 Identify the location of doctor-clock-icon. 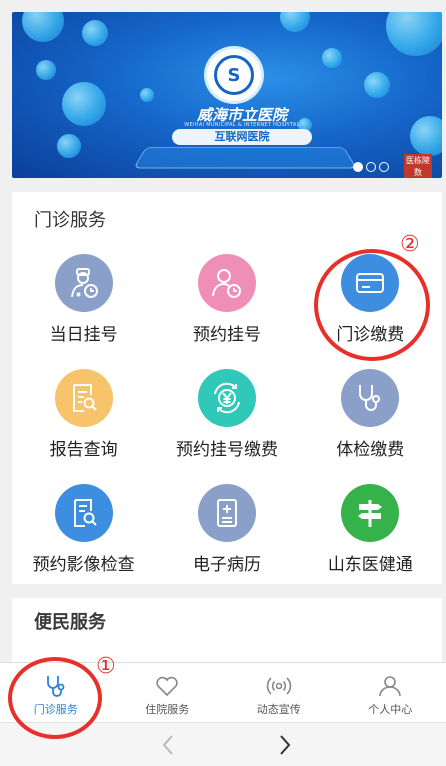
(83, 283).